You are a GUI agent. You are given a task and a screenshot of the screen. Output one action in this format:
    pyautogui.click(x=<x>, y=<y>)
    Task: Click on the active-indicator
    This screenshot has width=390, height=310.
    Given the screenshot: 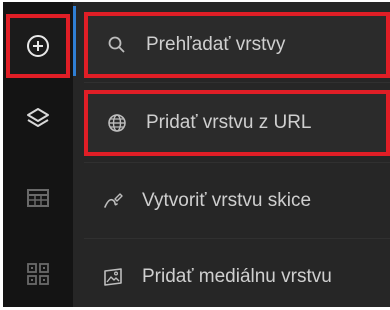 What is the action you would take?
    pyautogui.click(x=74, y=41)
    